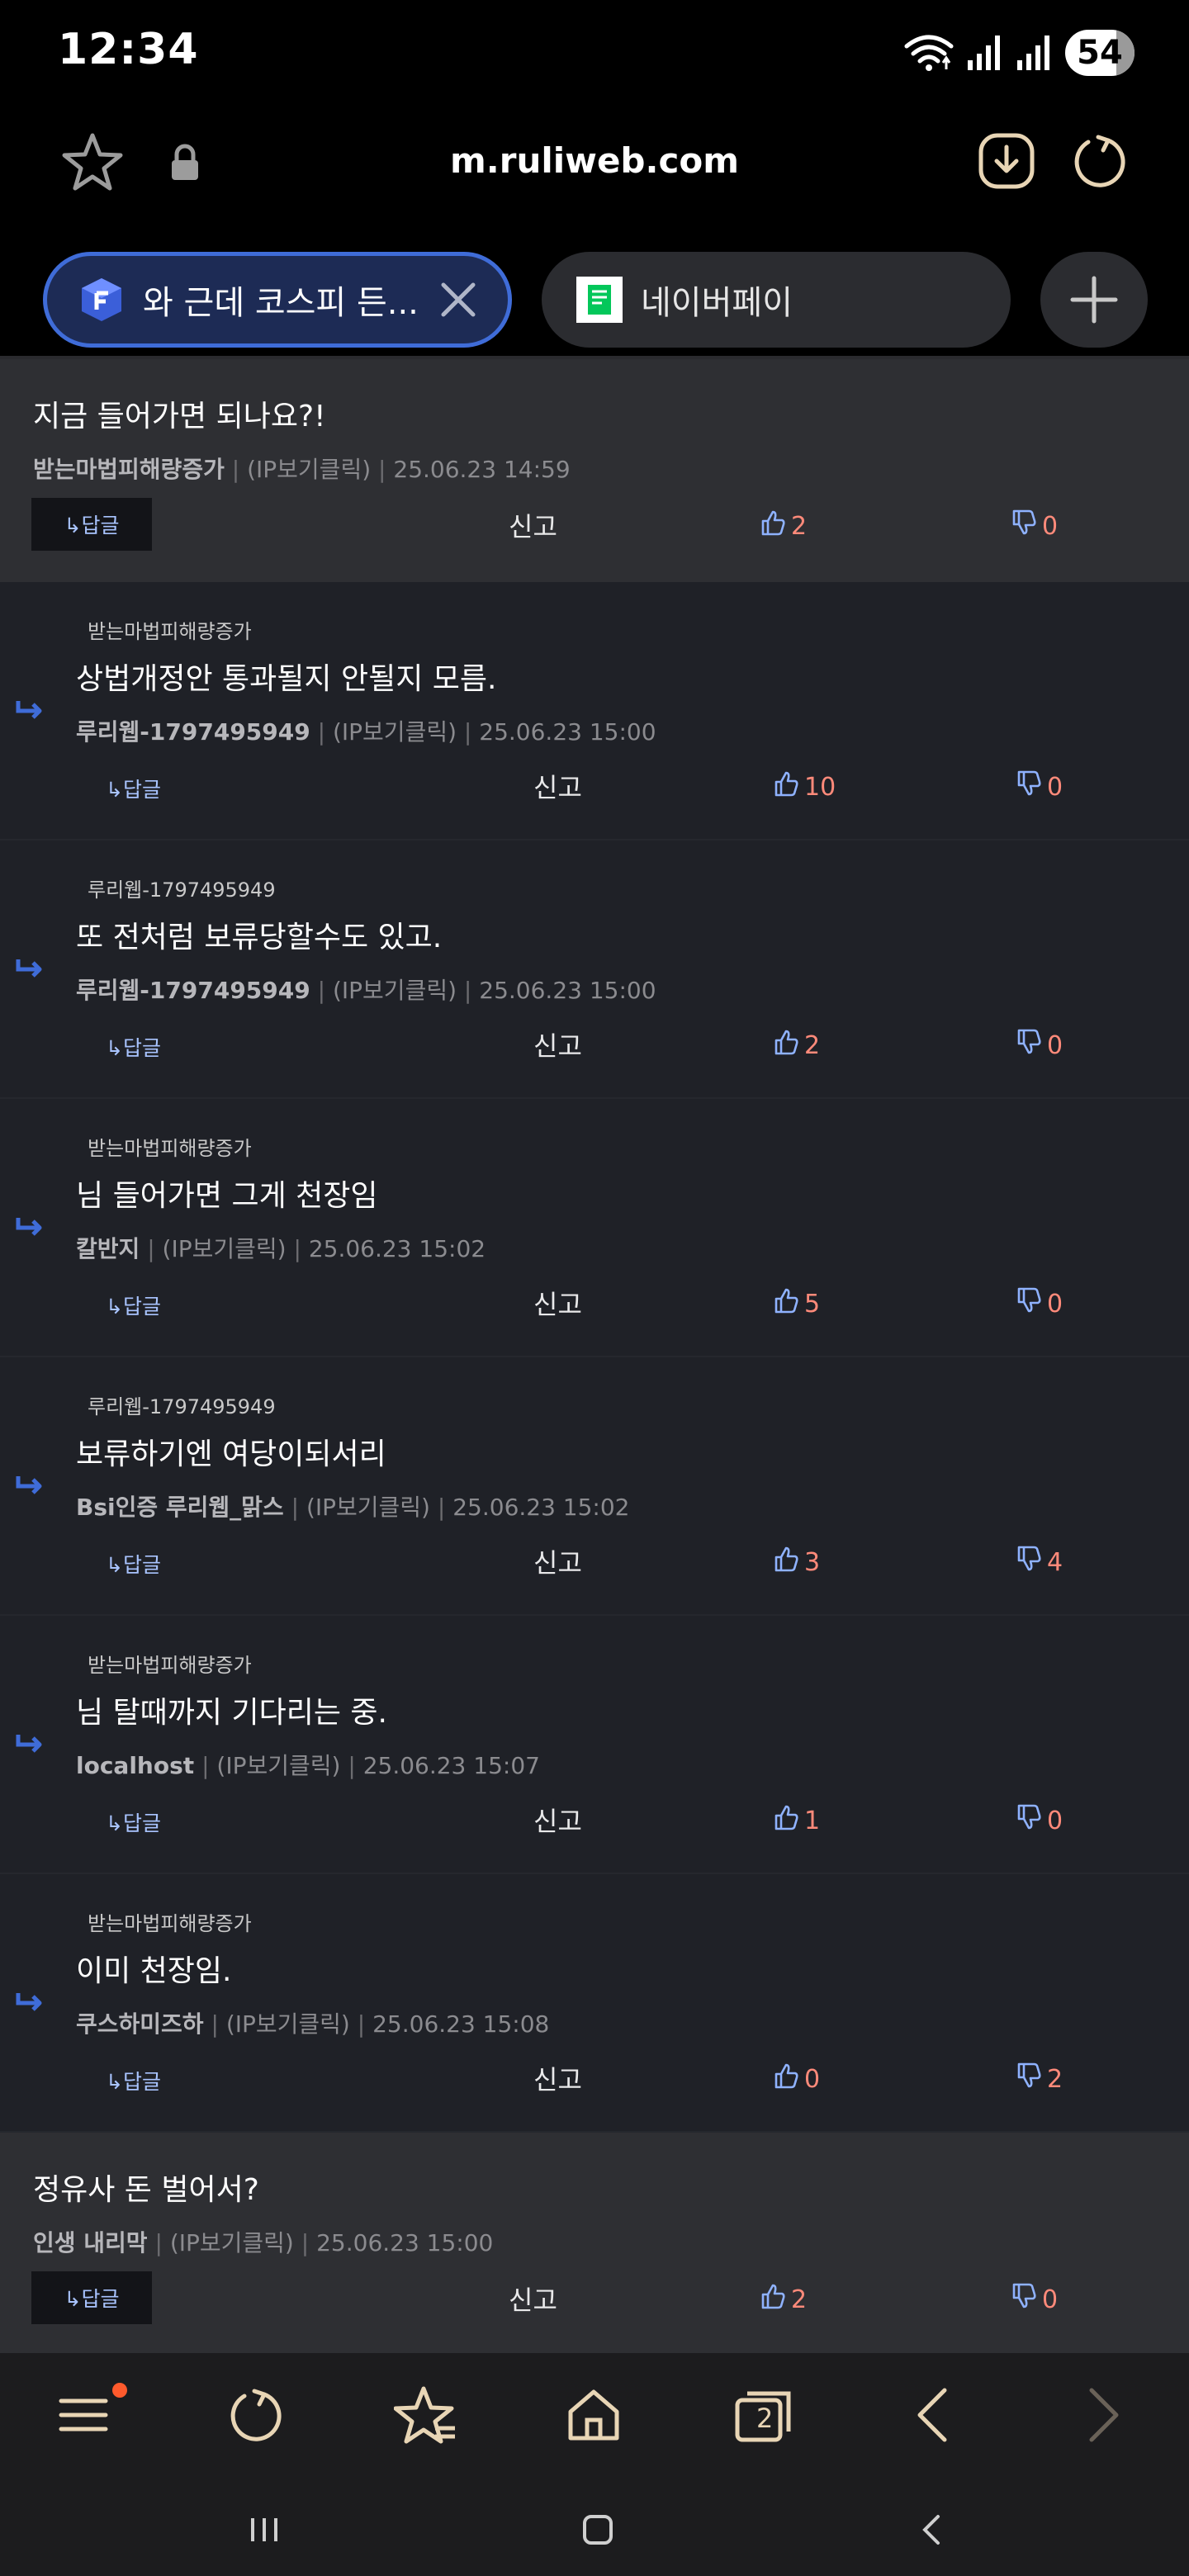  I want to click on downvote-button: 4, so click(1039, 1562).